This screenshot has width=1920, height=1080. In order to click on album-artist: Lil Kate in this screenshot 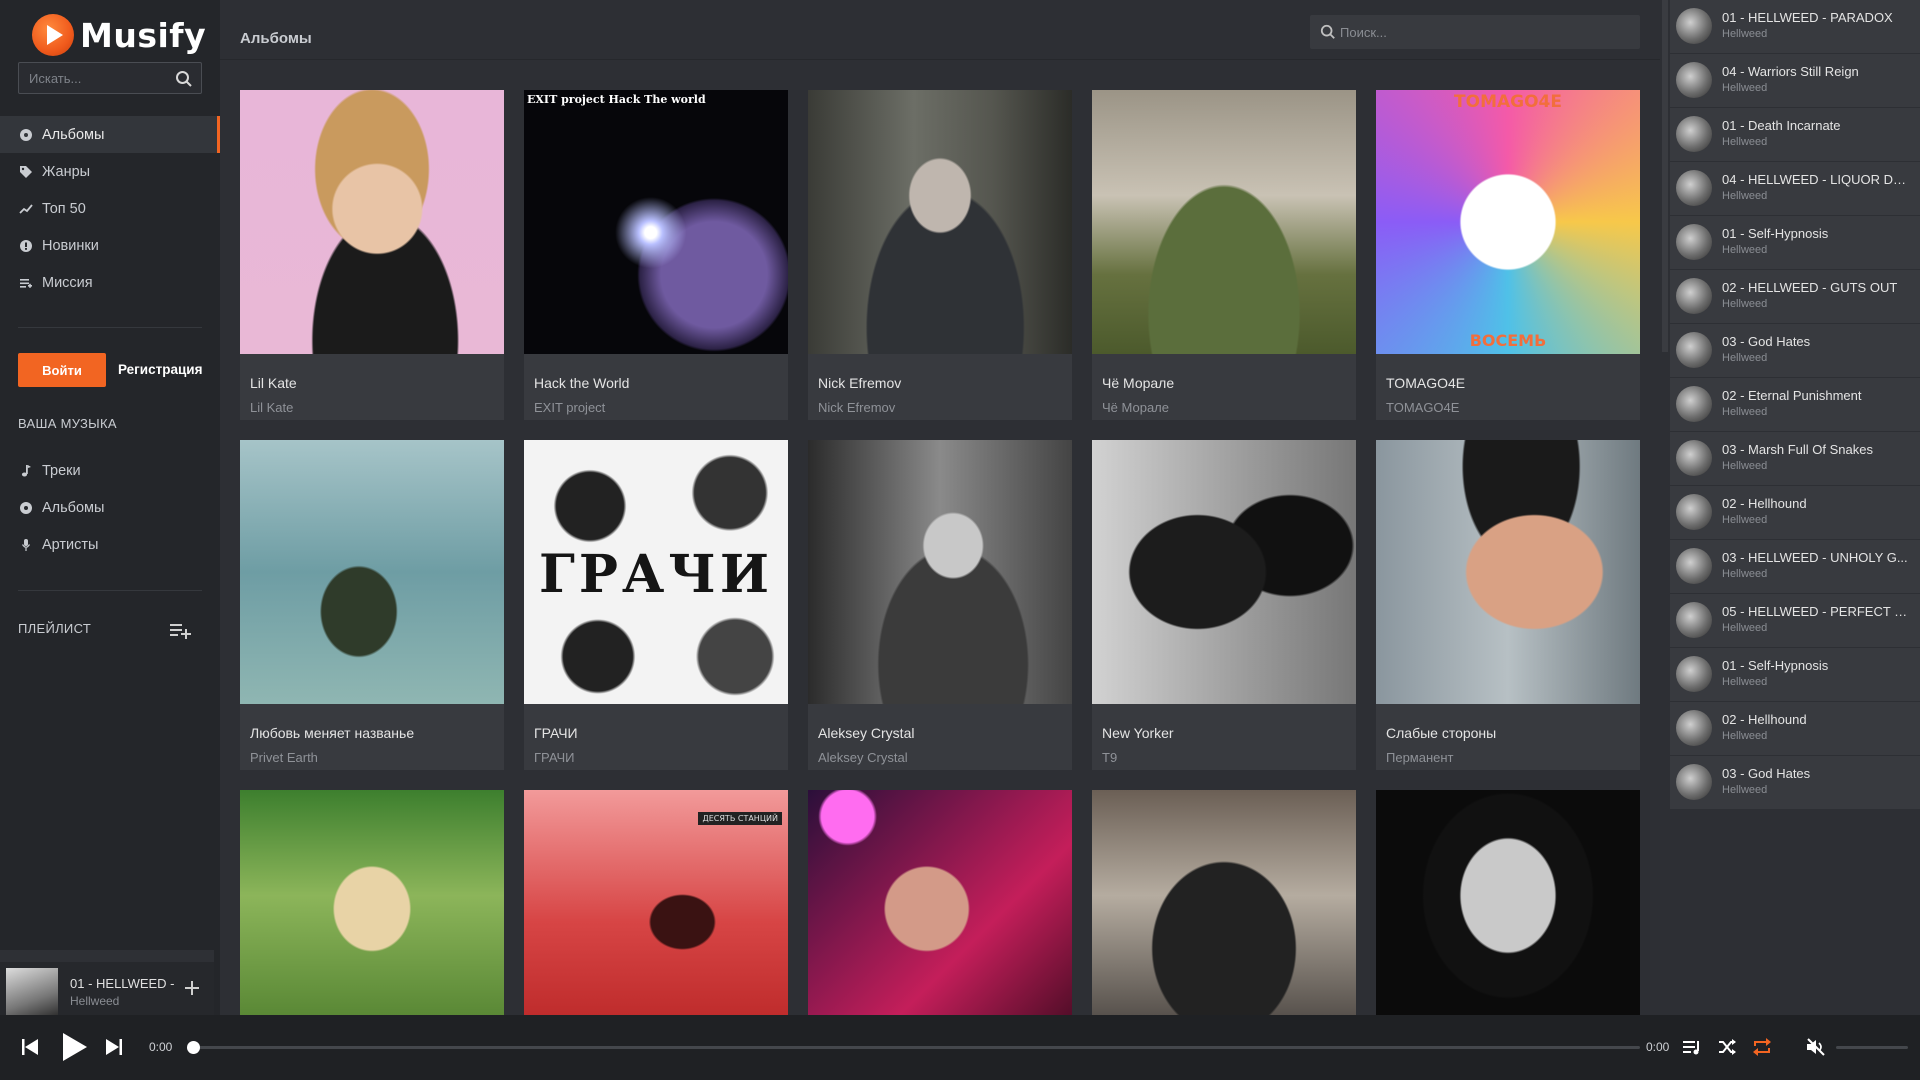, I will do `click(271, 407)`.